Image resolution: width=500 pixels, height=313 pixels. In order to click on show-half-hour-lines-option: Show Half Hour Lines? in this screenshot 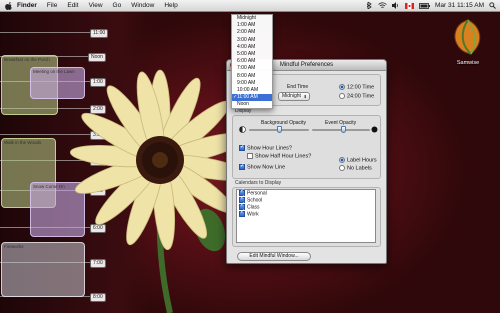, I will do `click(279, 156)`.